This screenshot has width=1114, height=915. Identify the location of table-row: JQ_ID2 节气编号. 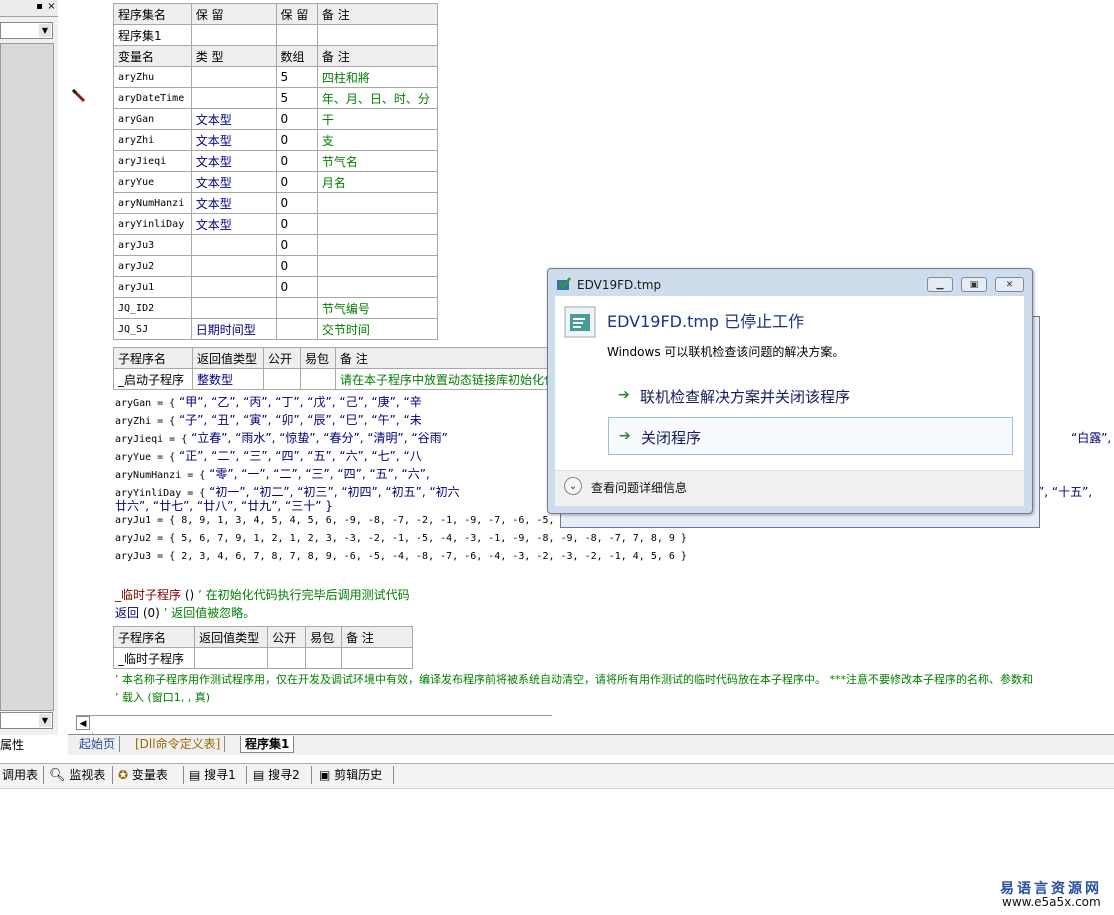
(276, 308).